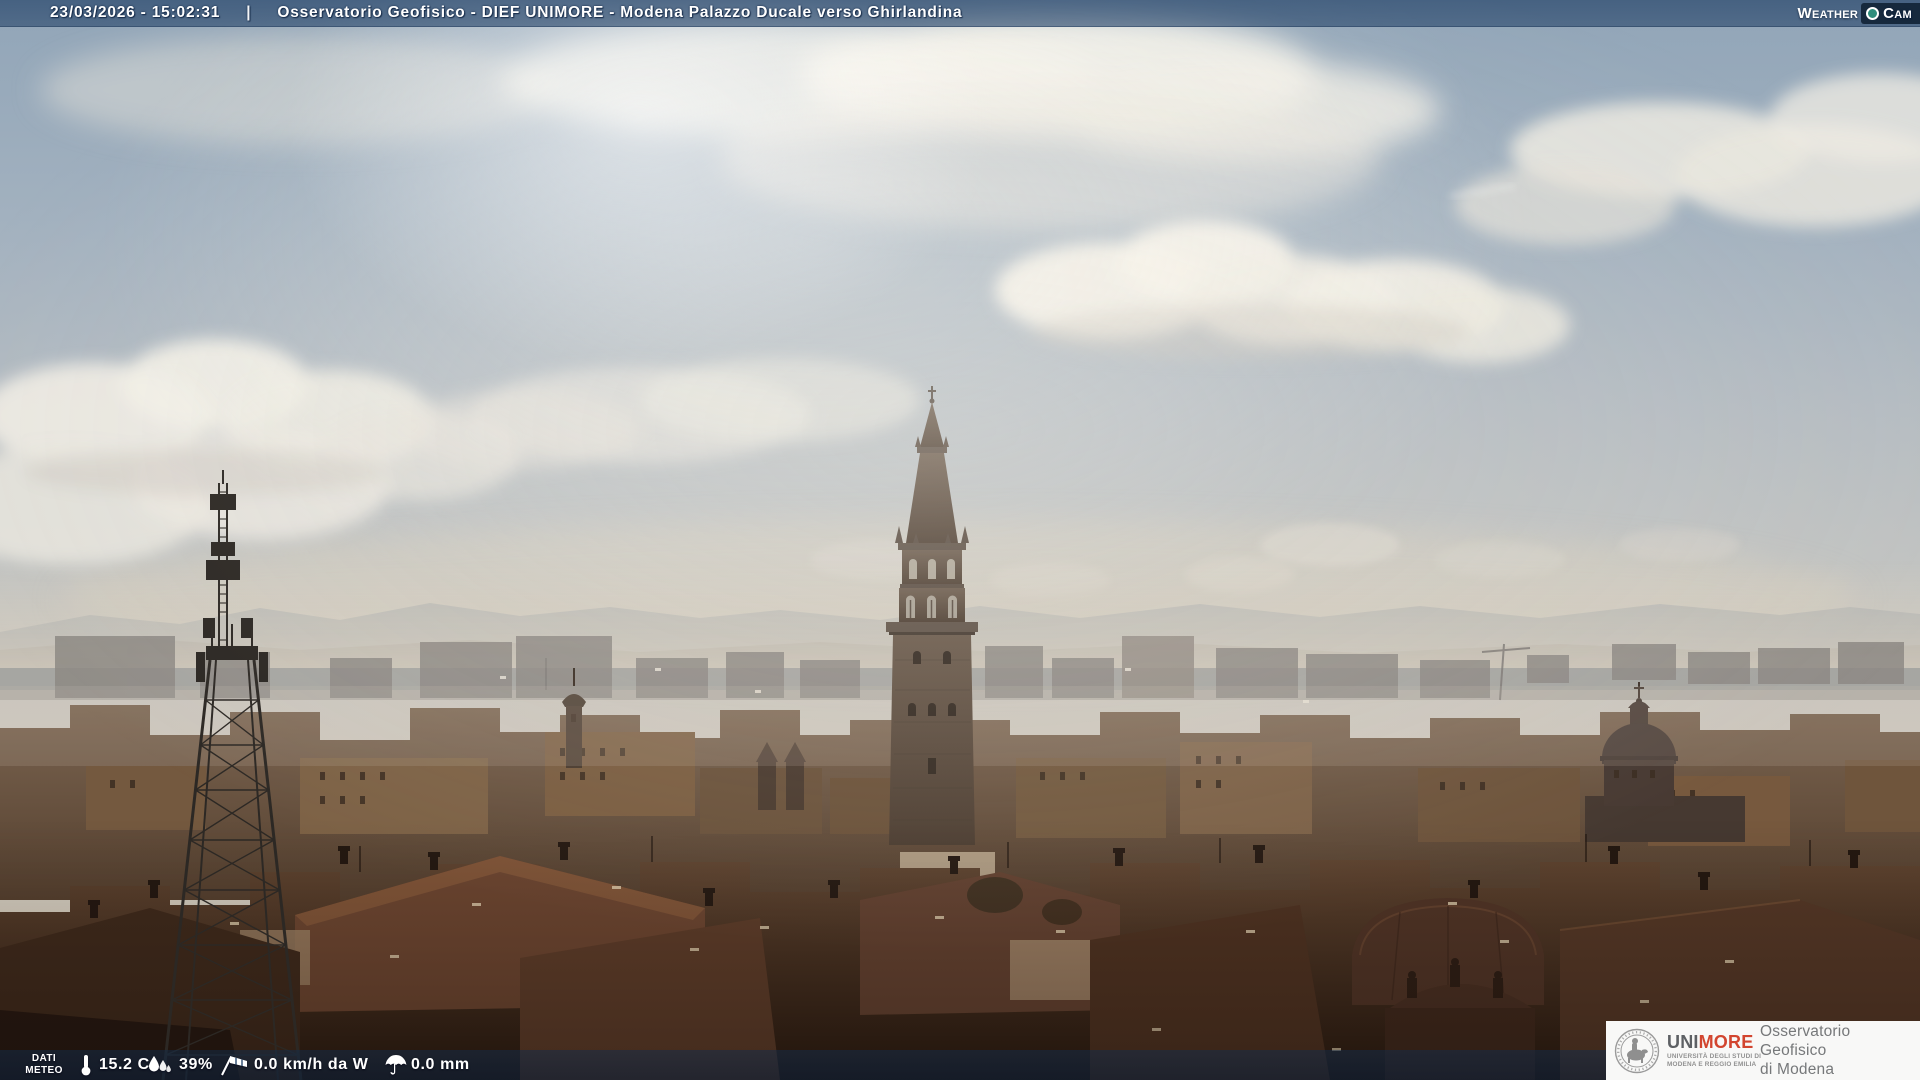 Image resolution: width=1920 pixels, height=1080 pixels. Describe the element at coordinates (233, 1065) in the screenshot. I see `windsock-icon` at that location.